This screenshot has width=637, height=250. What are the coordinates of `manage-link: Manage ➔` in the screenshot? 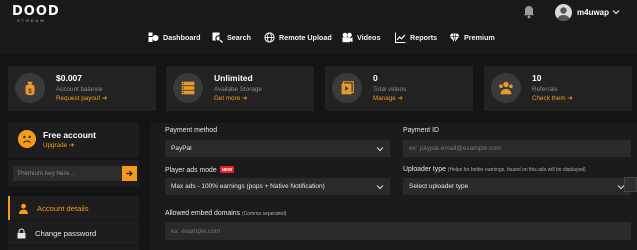 It's located at (388, 98).